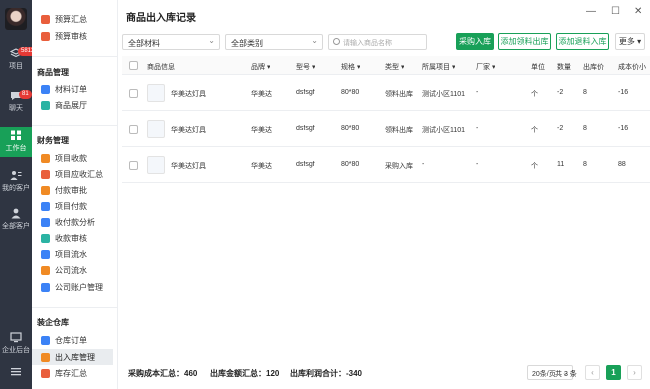 The height and width of the screenshot is (389, 650). Describe the element at coordinates (544, 374) in the screenshot. I see `page-size-value: 20条/页` at that location.